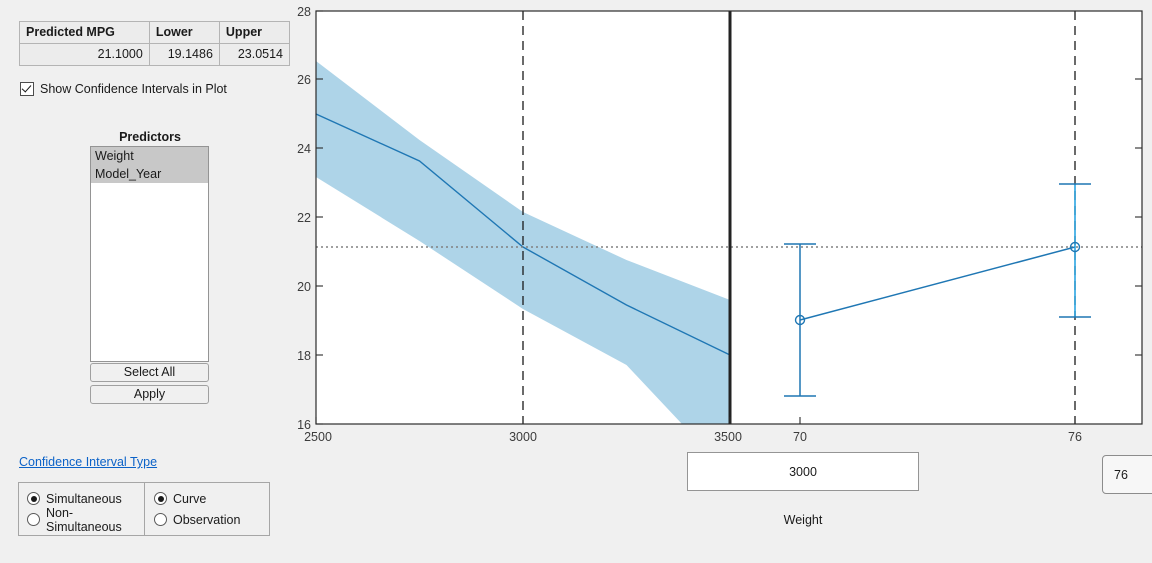  Describe the element at coordinates (27, 89) in the screenshot. I see `checkbox-icon` at that location.